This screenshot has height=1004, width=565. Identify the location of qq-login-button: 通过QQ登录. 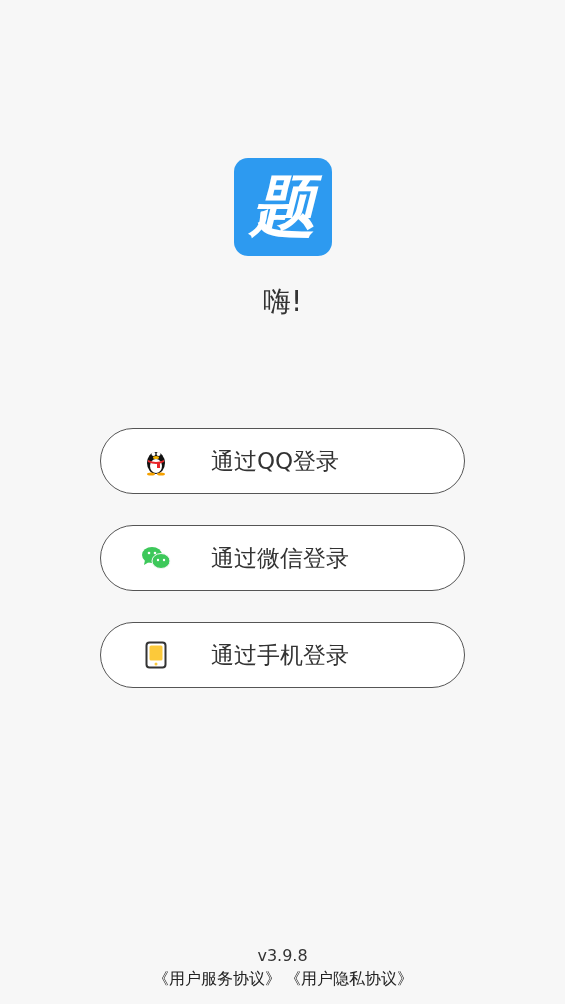
(282, 461).